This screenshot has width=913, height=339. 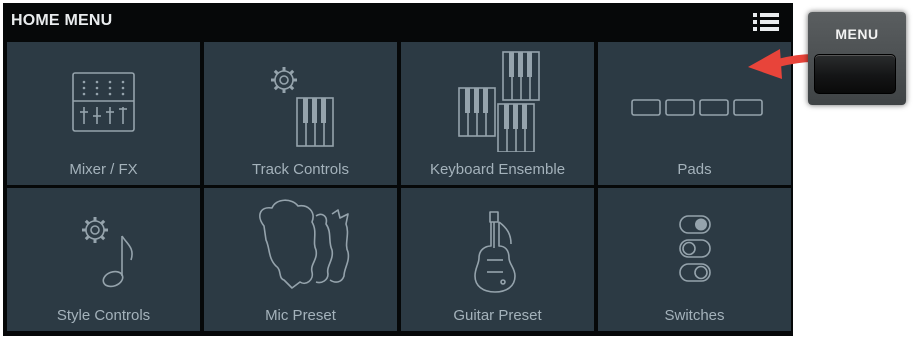 What do you see at coordinates (103, 315) in the screenshot?
I see `tile-label: Style Controls` at bounding box center [103, 315].